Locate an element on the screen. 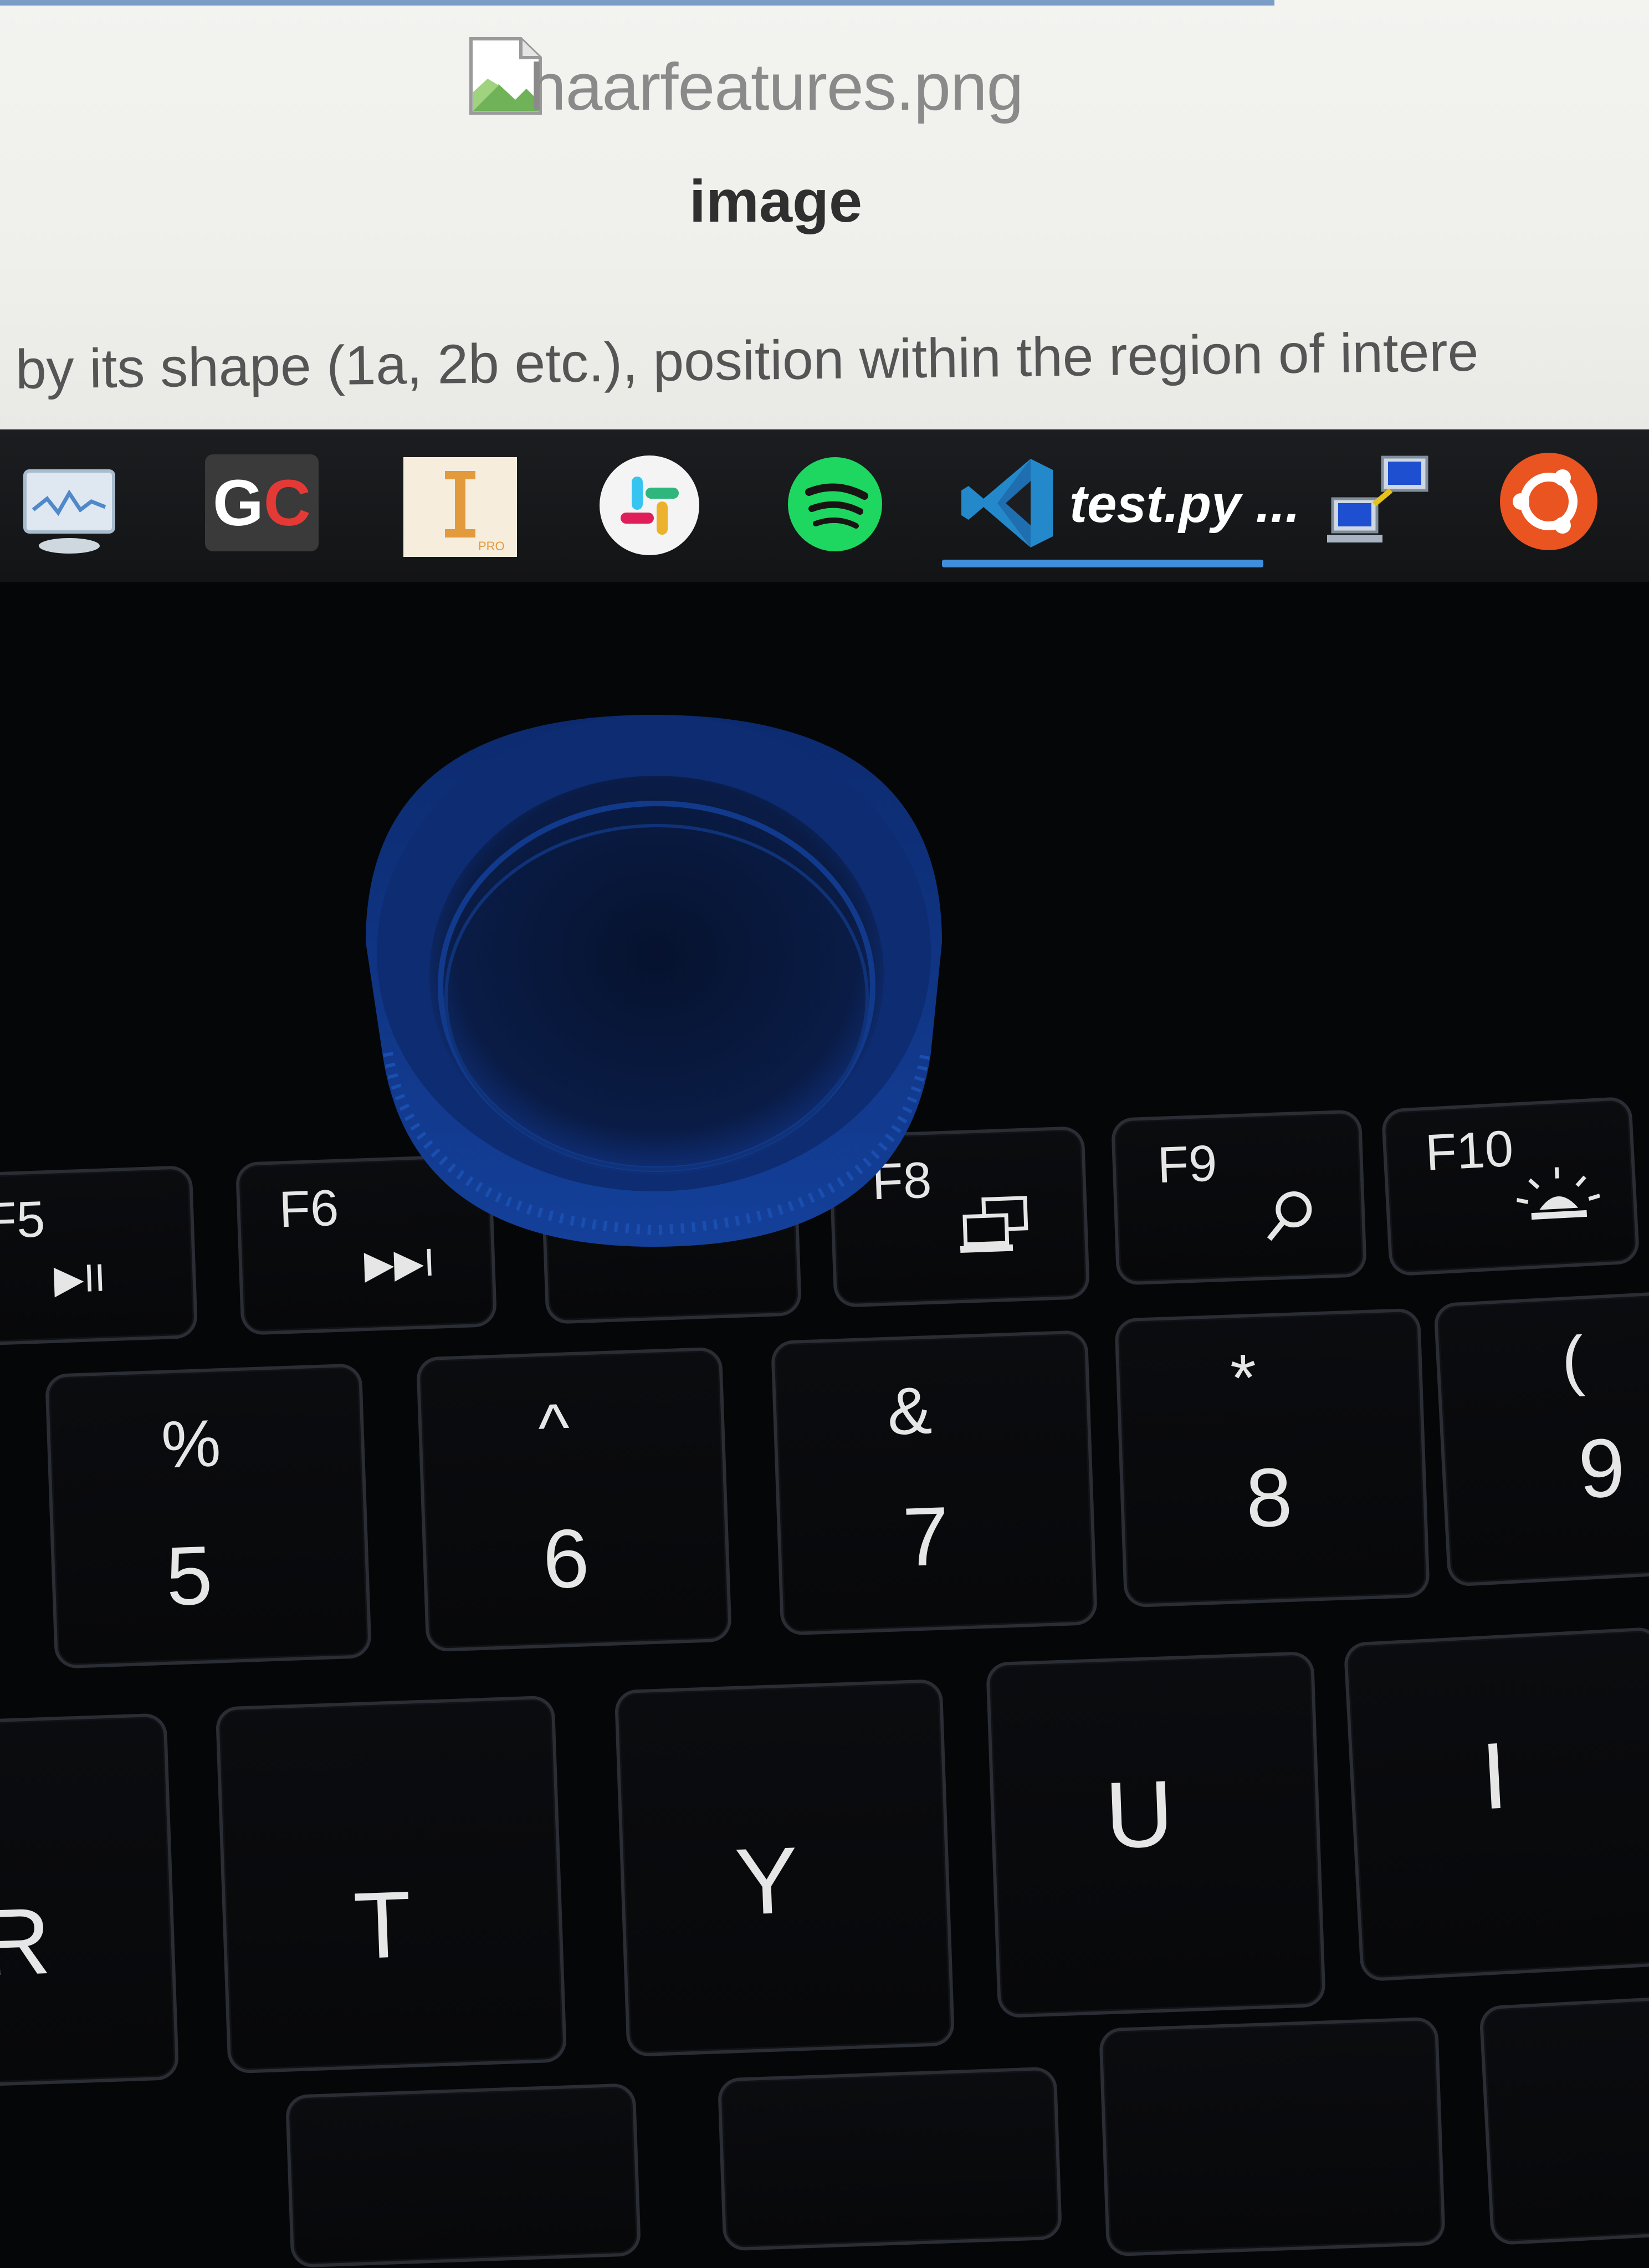  key-i-label: I is located at coordinates (1494, 1776).